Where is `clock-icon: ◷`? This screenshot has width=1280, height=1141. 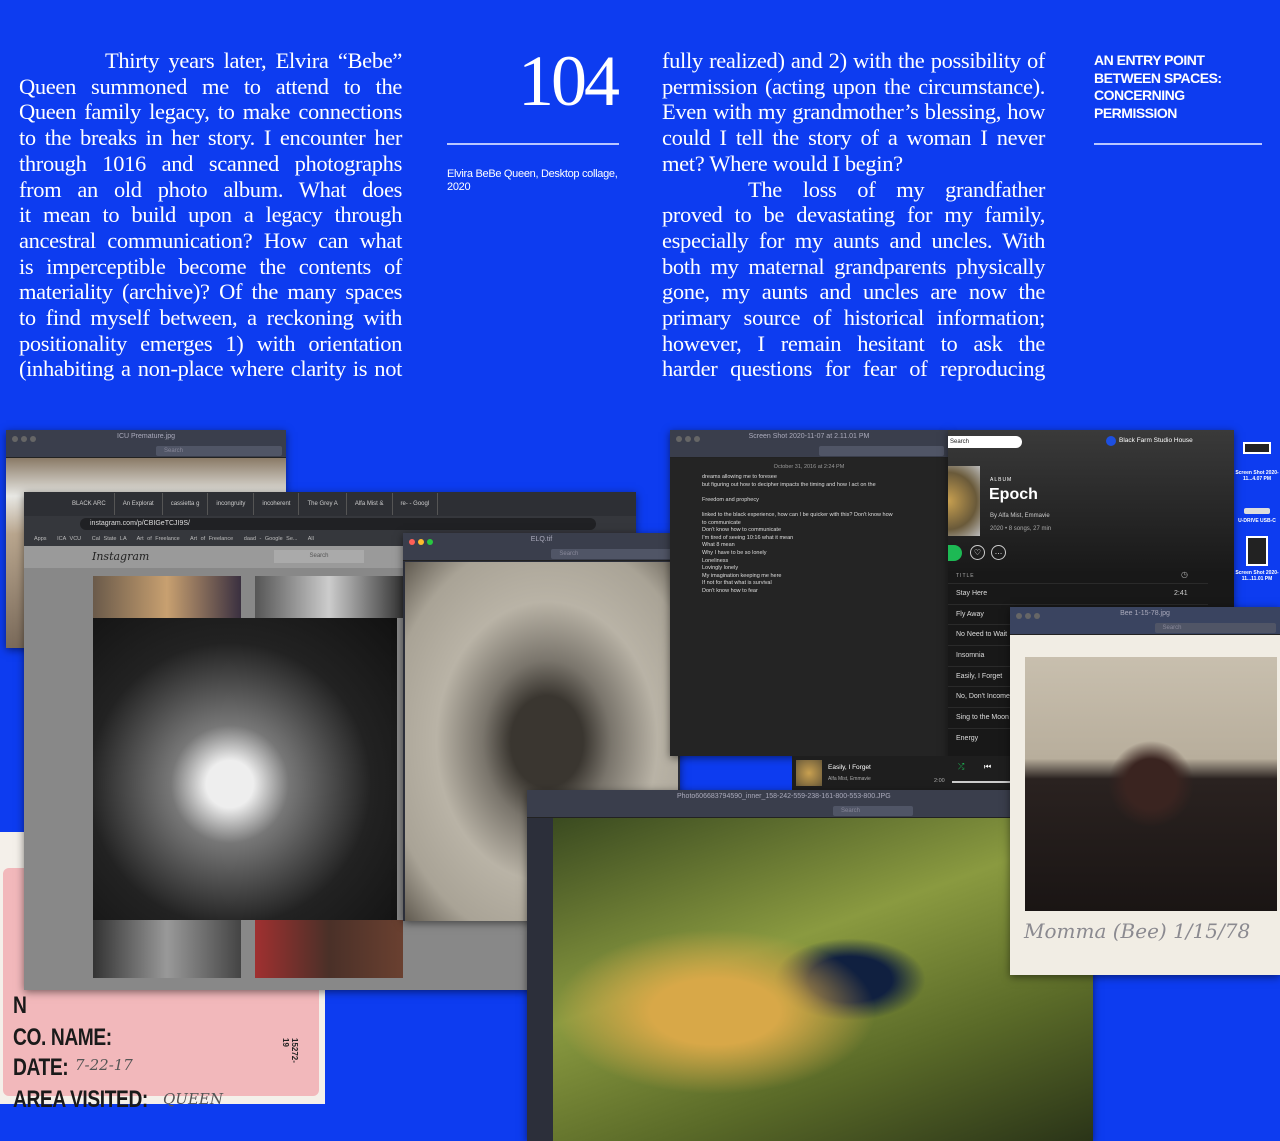
clock-icon: ◷ is located at coordinates (1184, 574).